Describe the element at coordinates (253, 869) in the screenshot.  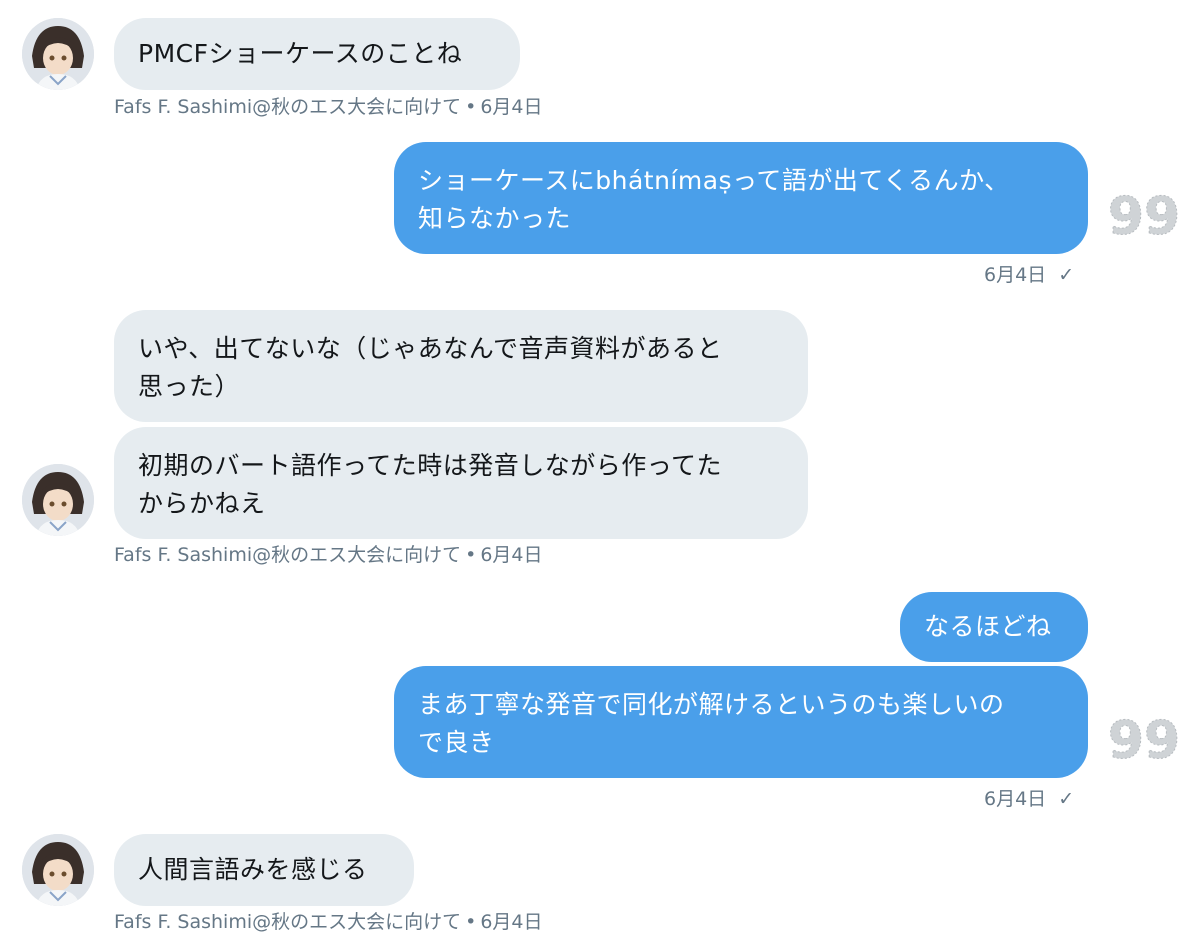
I see `message-text-line: 人間言語みを感じる` at that location.